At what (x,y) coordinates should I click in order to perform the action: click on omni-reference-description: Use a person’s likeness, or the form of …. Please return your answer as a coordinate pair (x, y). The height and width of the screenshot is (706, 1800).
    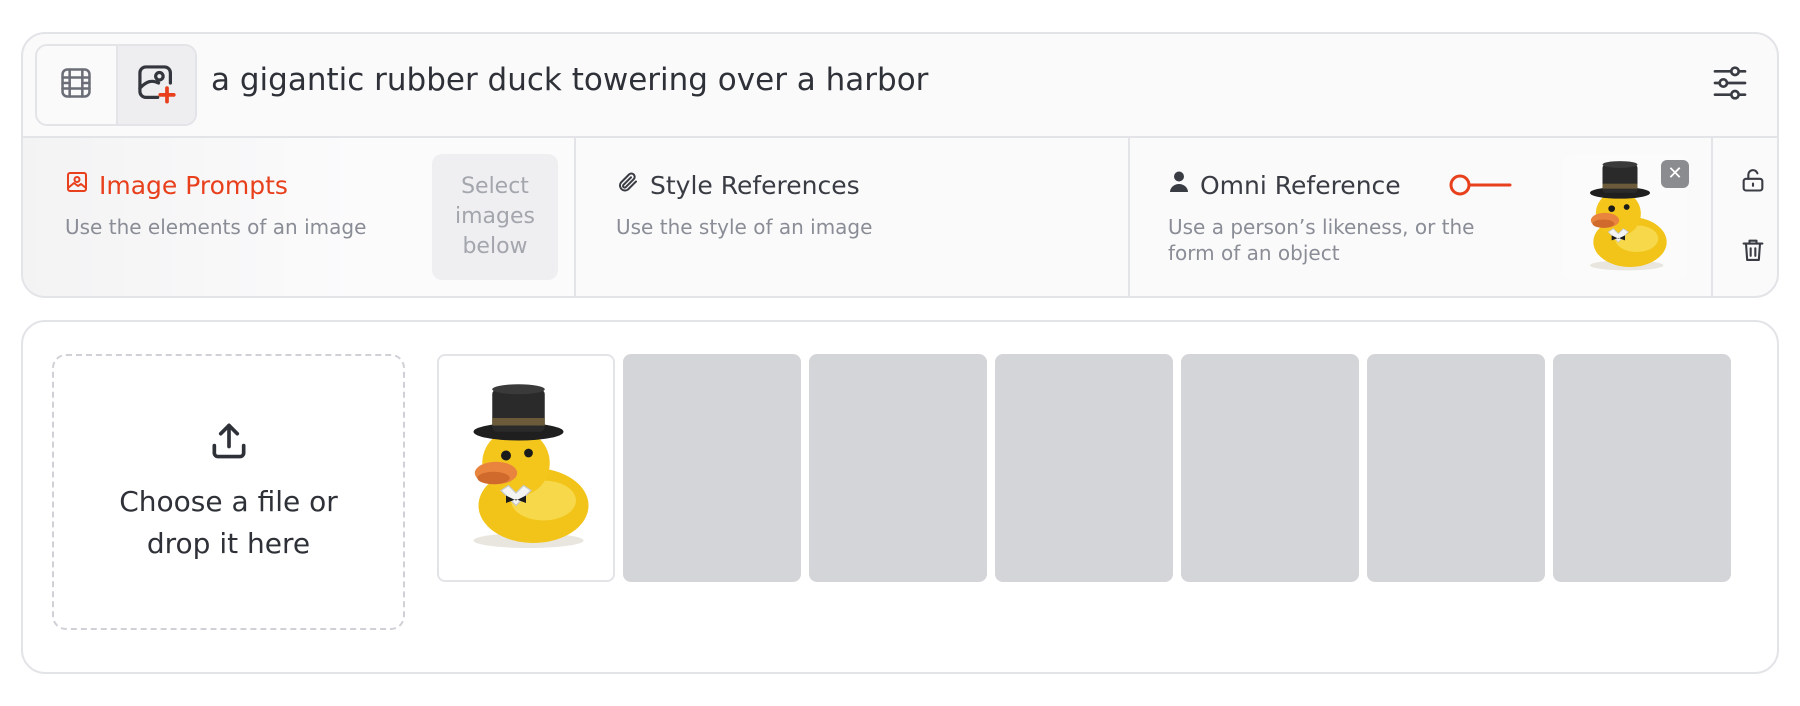
    Looking at the image, I should click on (1321, 240).